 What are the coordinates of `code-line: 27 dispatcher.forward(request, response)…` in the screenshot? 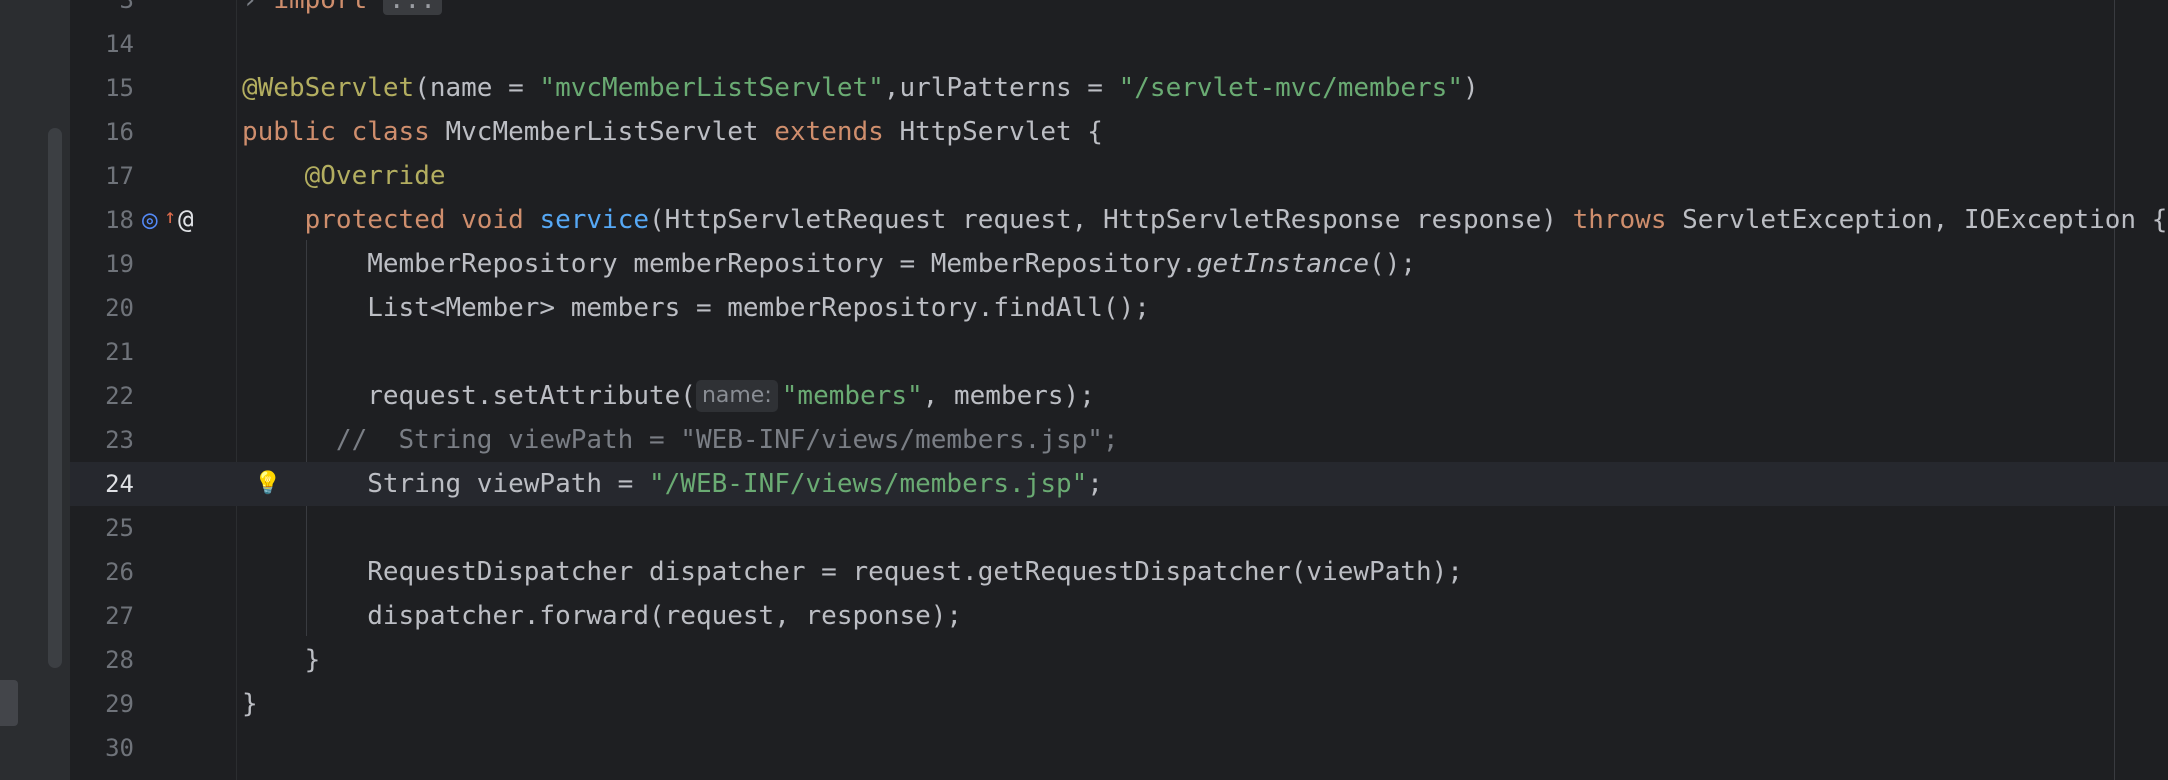 It's located at (1119, 616).